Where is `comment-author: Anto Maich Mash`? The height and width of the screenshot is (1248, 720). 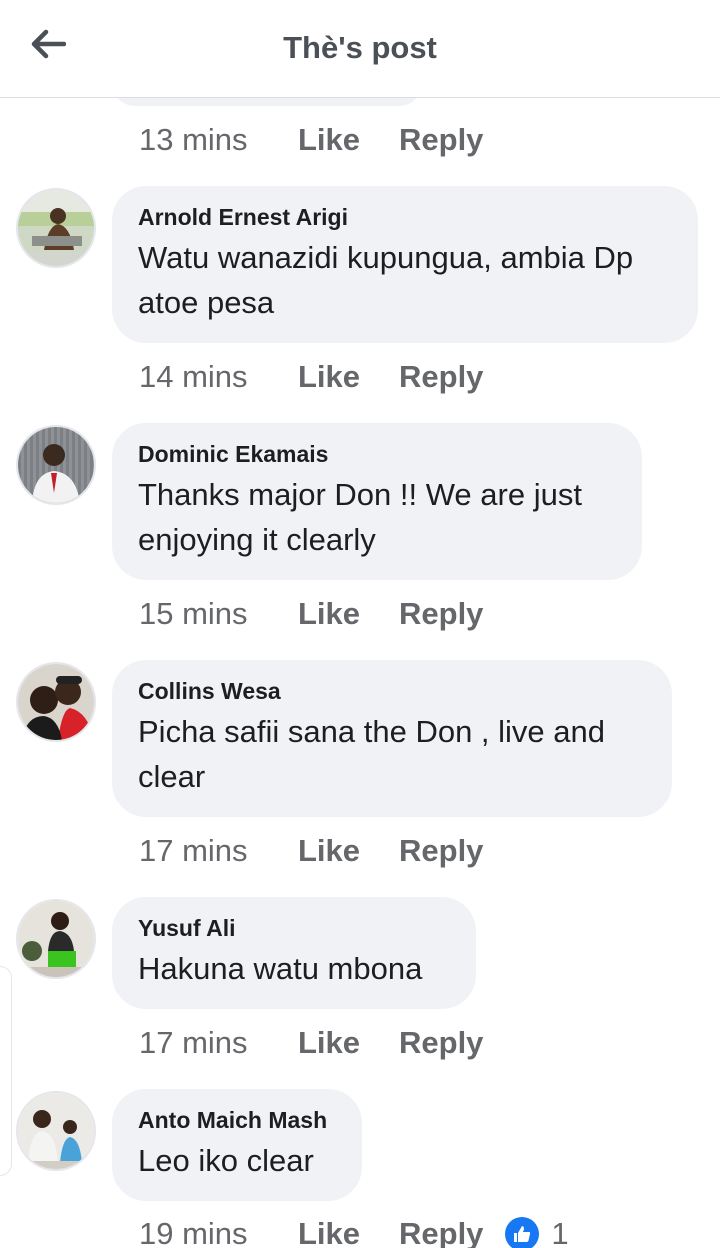 comment-author: Anto Maich Mash is located at coordinates (237, 1120).